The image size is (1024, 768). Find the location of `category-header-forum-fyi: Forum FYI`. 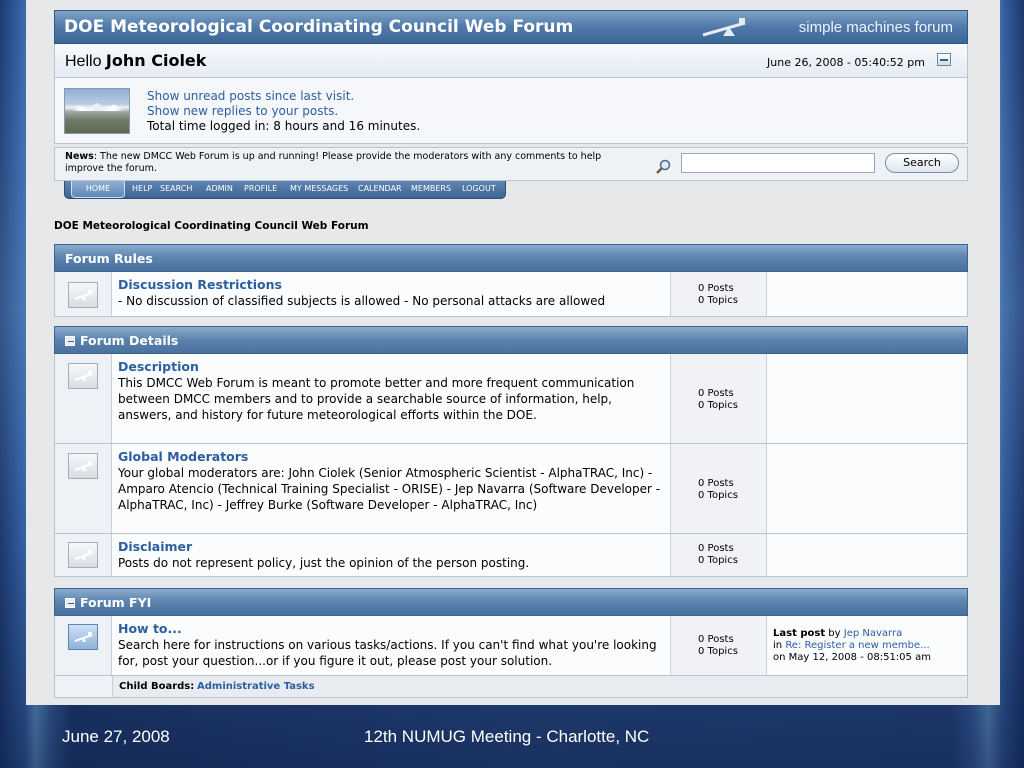

category-header-forum-fyi: Forum FYI is located at coordinates (511, 602).